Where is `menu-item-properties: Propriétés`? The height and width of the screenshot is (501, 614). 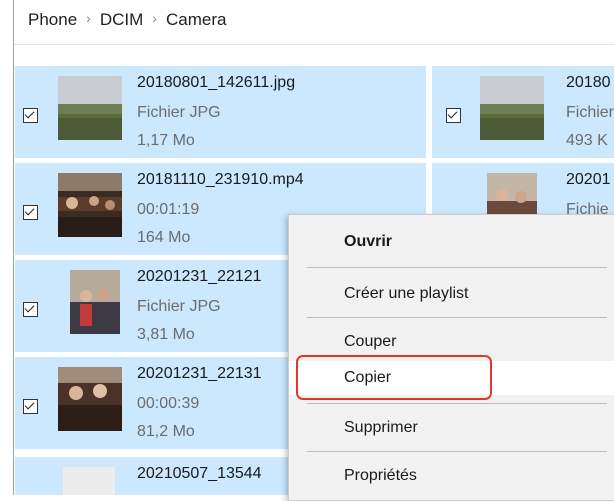
menu-item-properties: Propriétés is located at coordinates (451, 476).